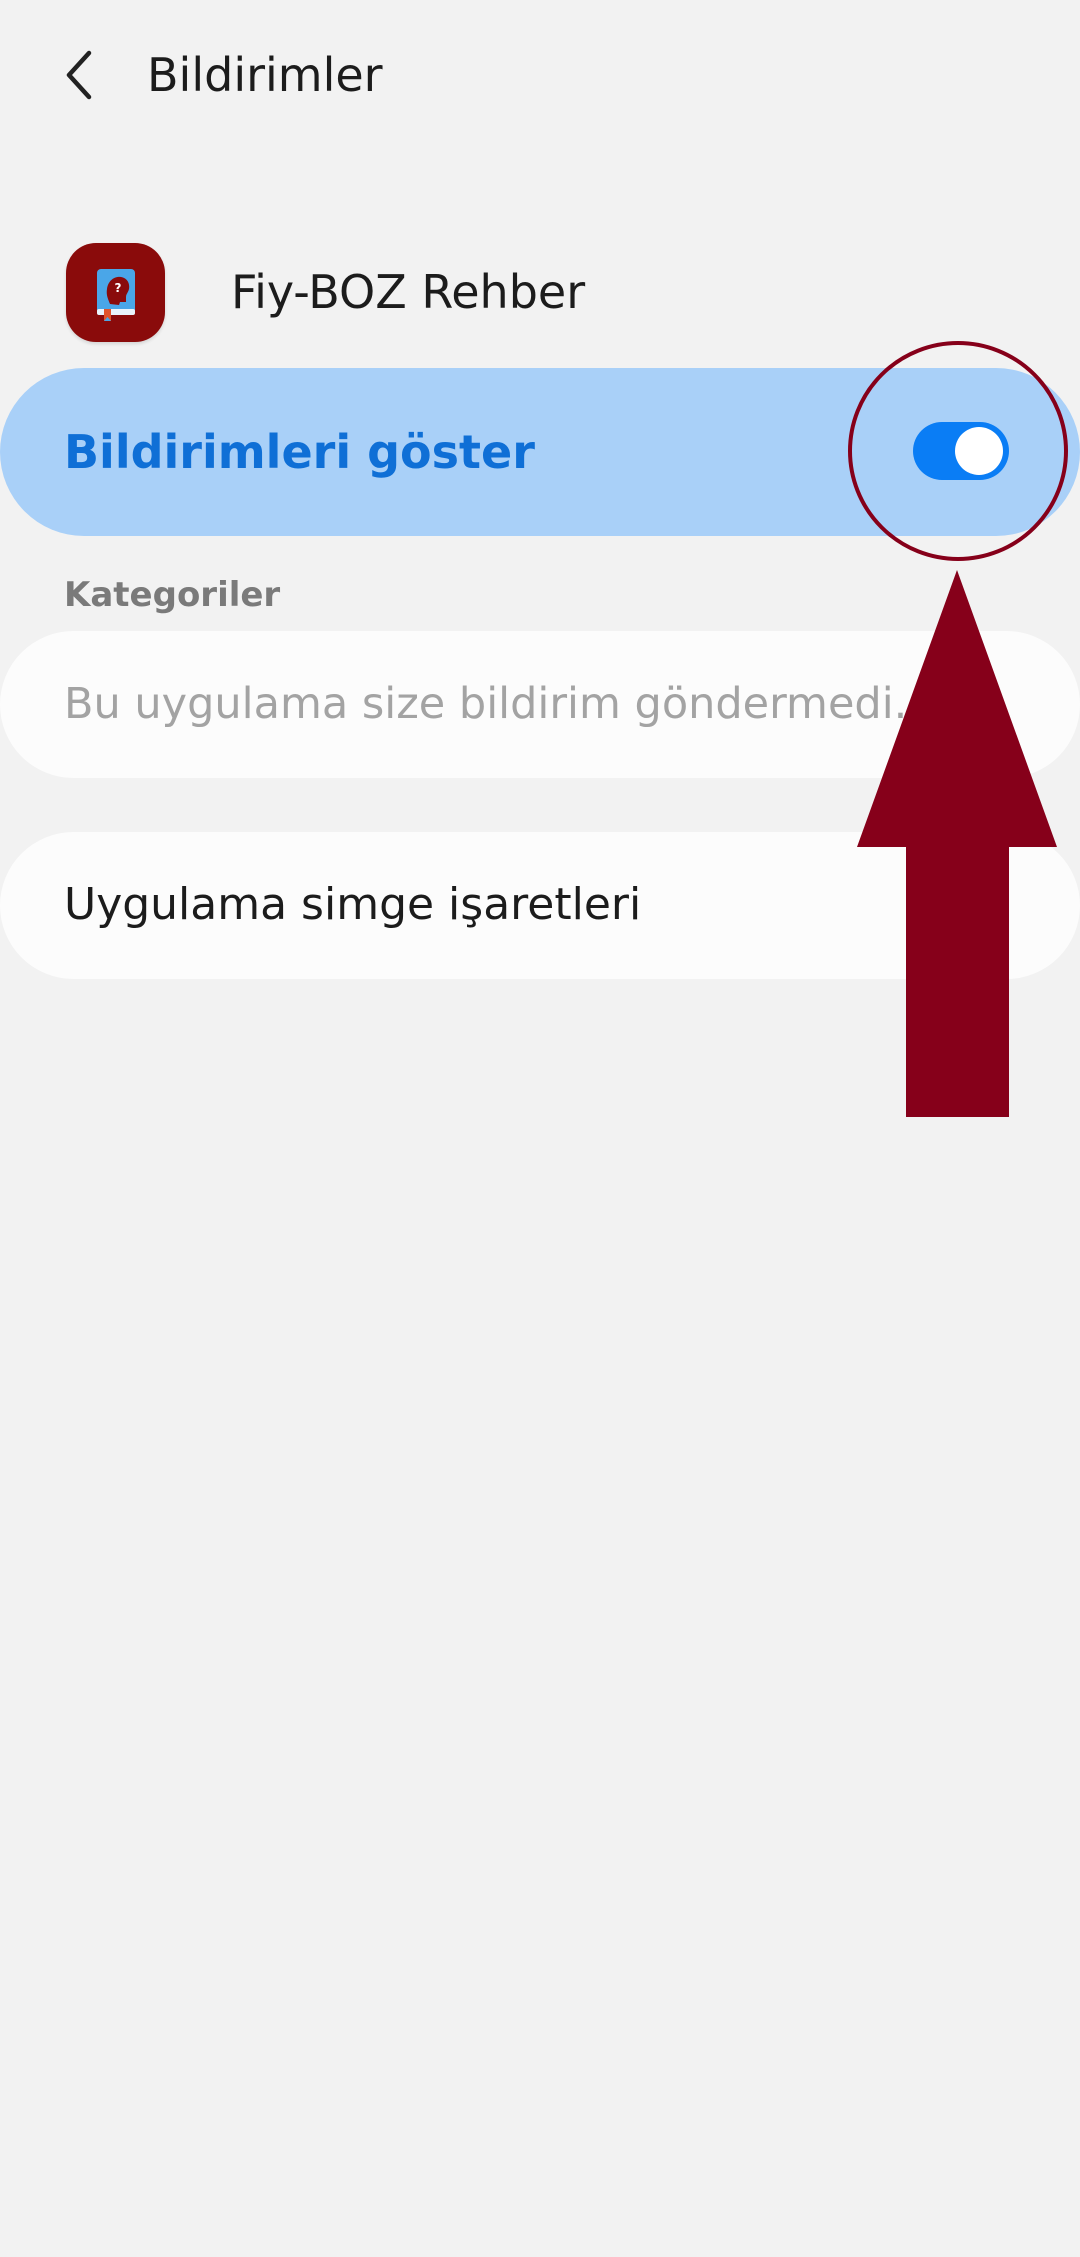 The image size is (1080, 2257). Describe the element at coordinates (265, 75) in the screenshot. I see `page-title: Bildirimler` at that location.